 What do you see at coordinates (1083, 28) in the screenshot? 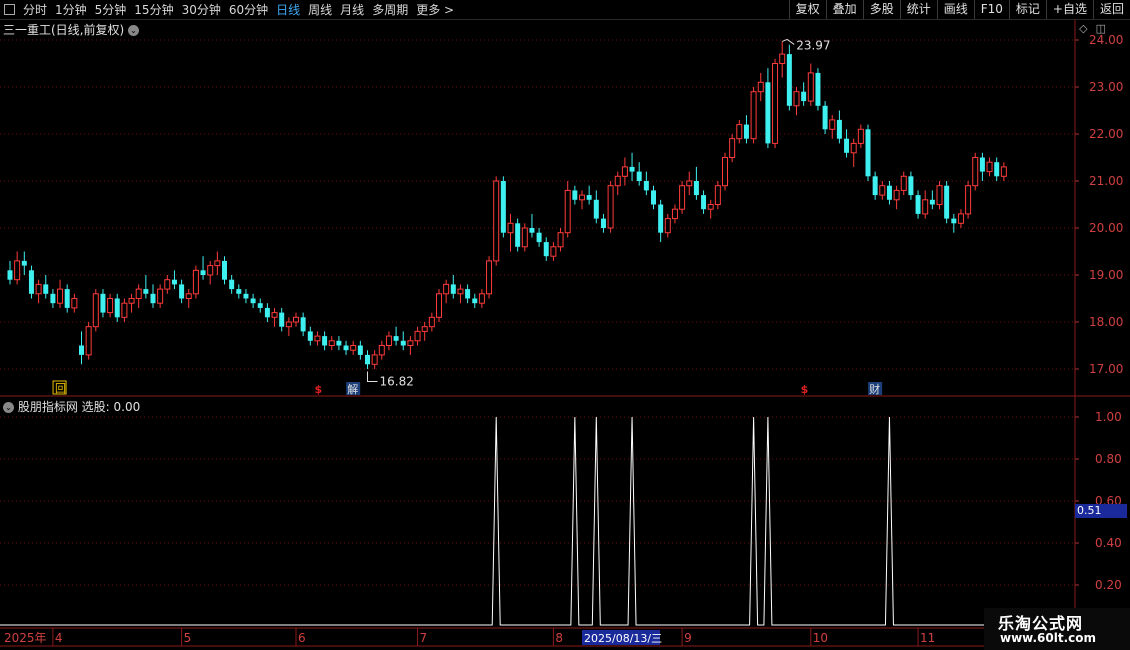
I see `diamond-icon: ◇` at bounding box center [1083, 28].